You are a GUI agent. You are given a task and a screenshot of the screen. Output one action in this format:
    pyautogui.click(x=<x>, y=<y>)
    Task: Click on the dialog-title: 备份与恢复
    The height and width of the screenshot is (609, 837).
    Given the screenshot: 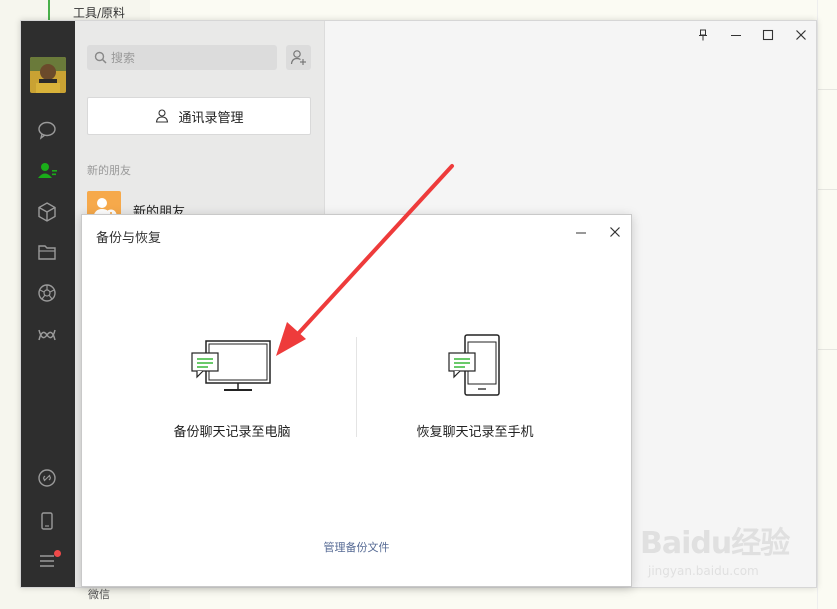 What is the action you would take?
    pyautogui.click(x=129, y=238)
    